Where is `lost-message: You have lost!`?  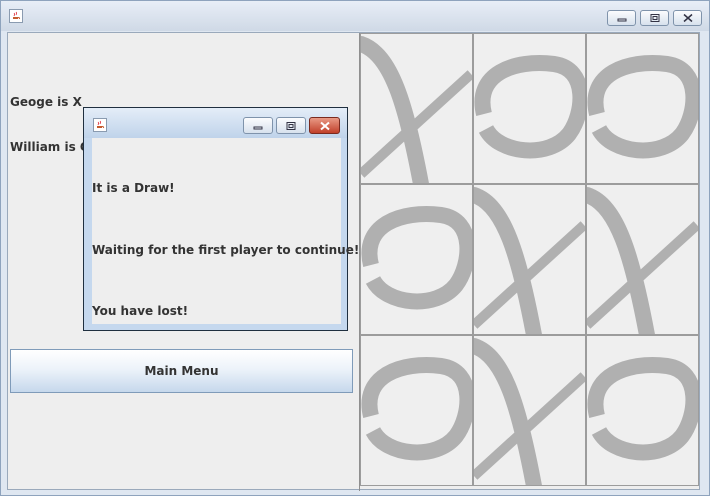 lost-message: You have lost! is located at coordinates (140, 311).